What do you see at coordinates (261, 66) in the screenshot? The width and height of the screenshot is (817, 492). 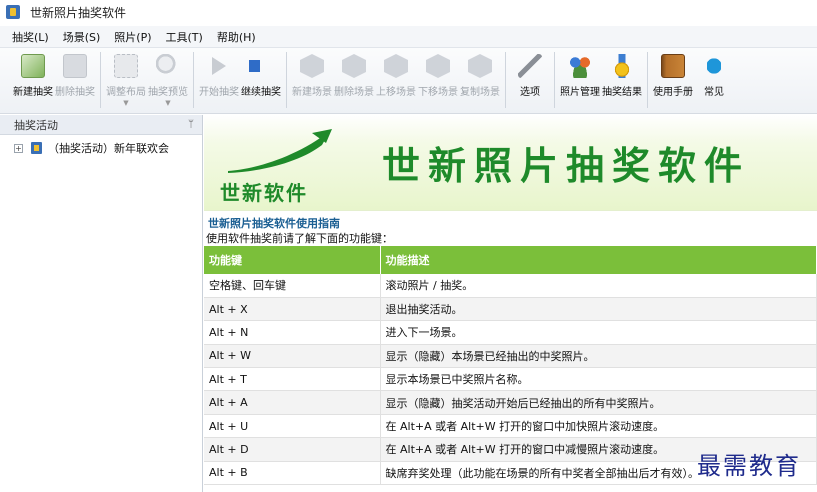 I see `continue-icon` at bounding box center [261, 66].